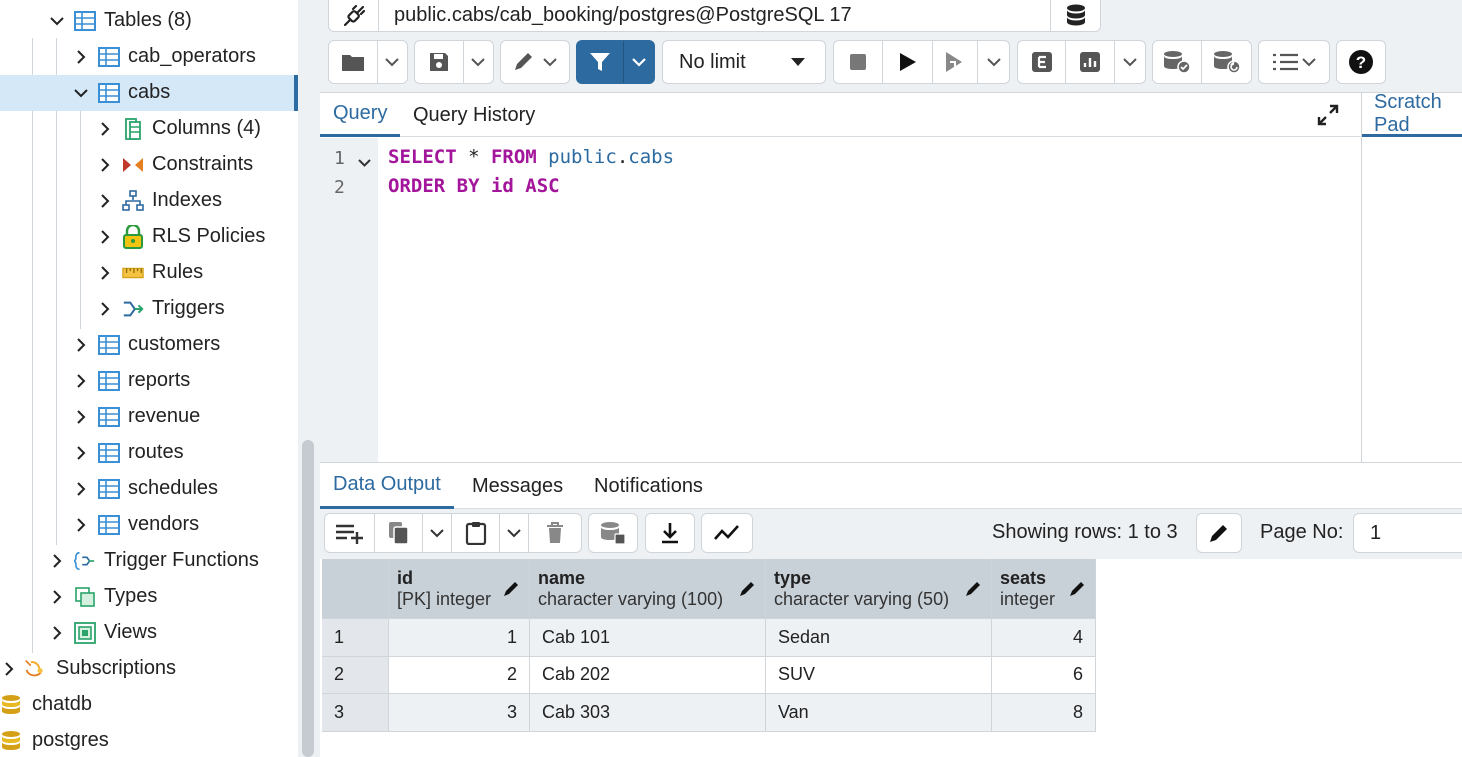  Describe the element at coordinates (149, 489) in the screenshot. I see `tree-item-schedules: schedules` at that location.